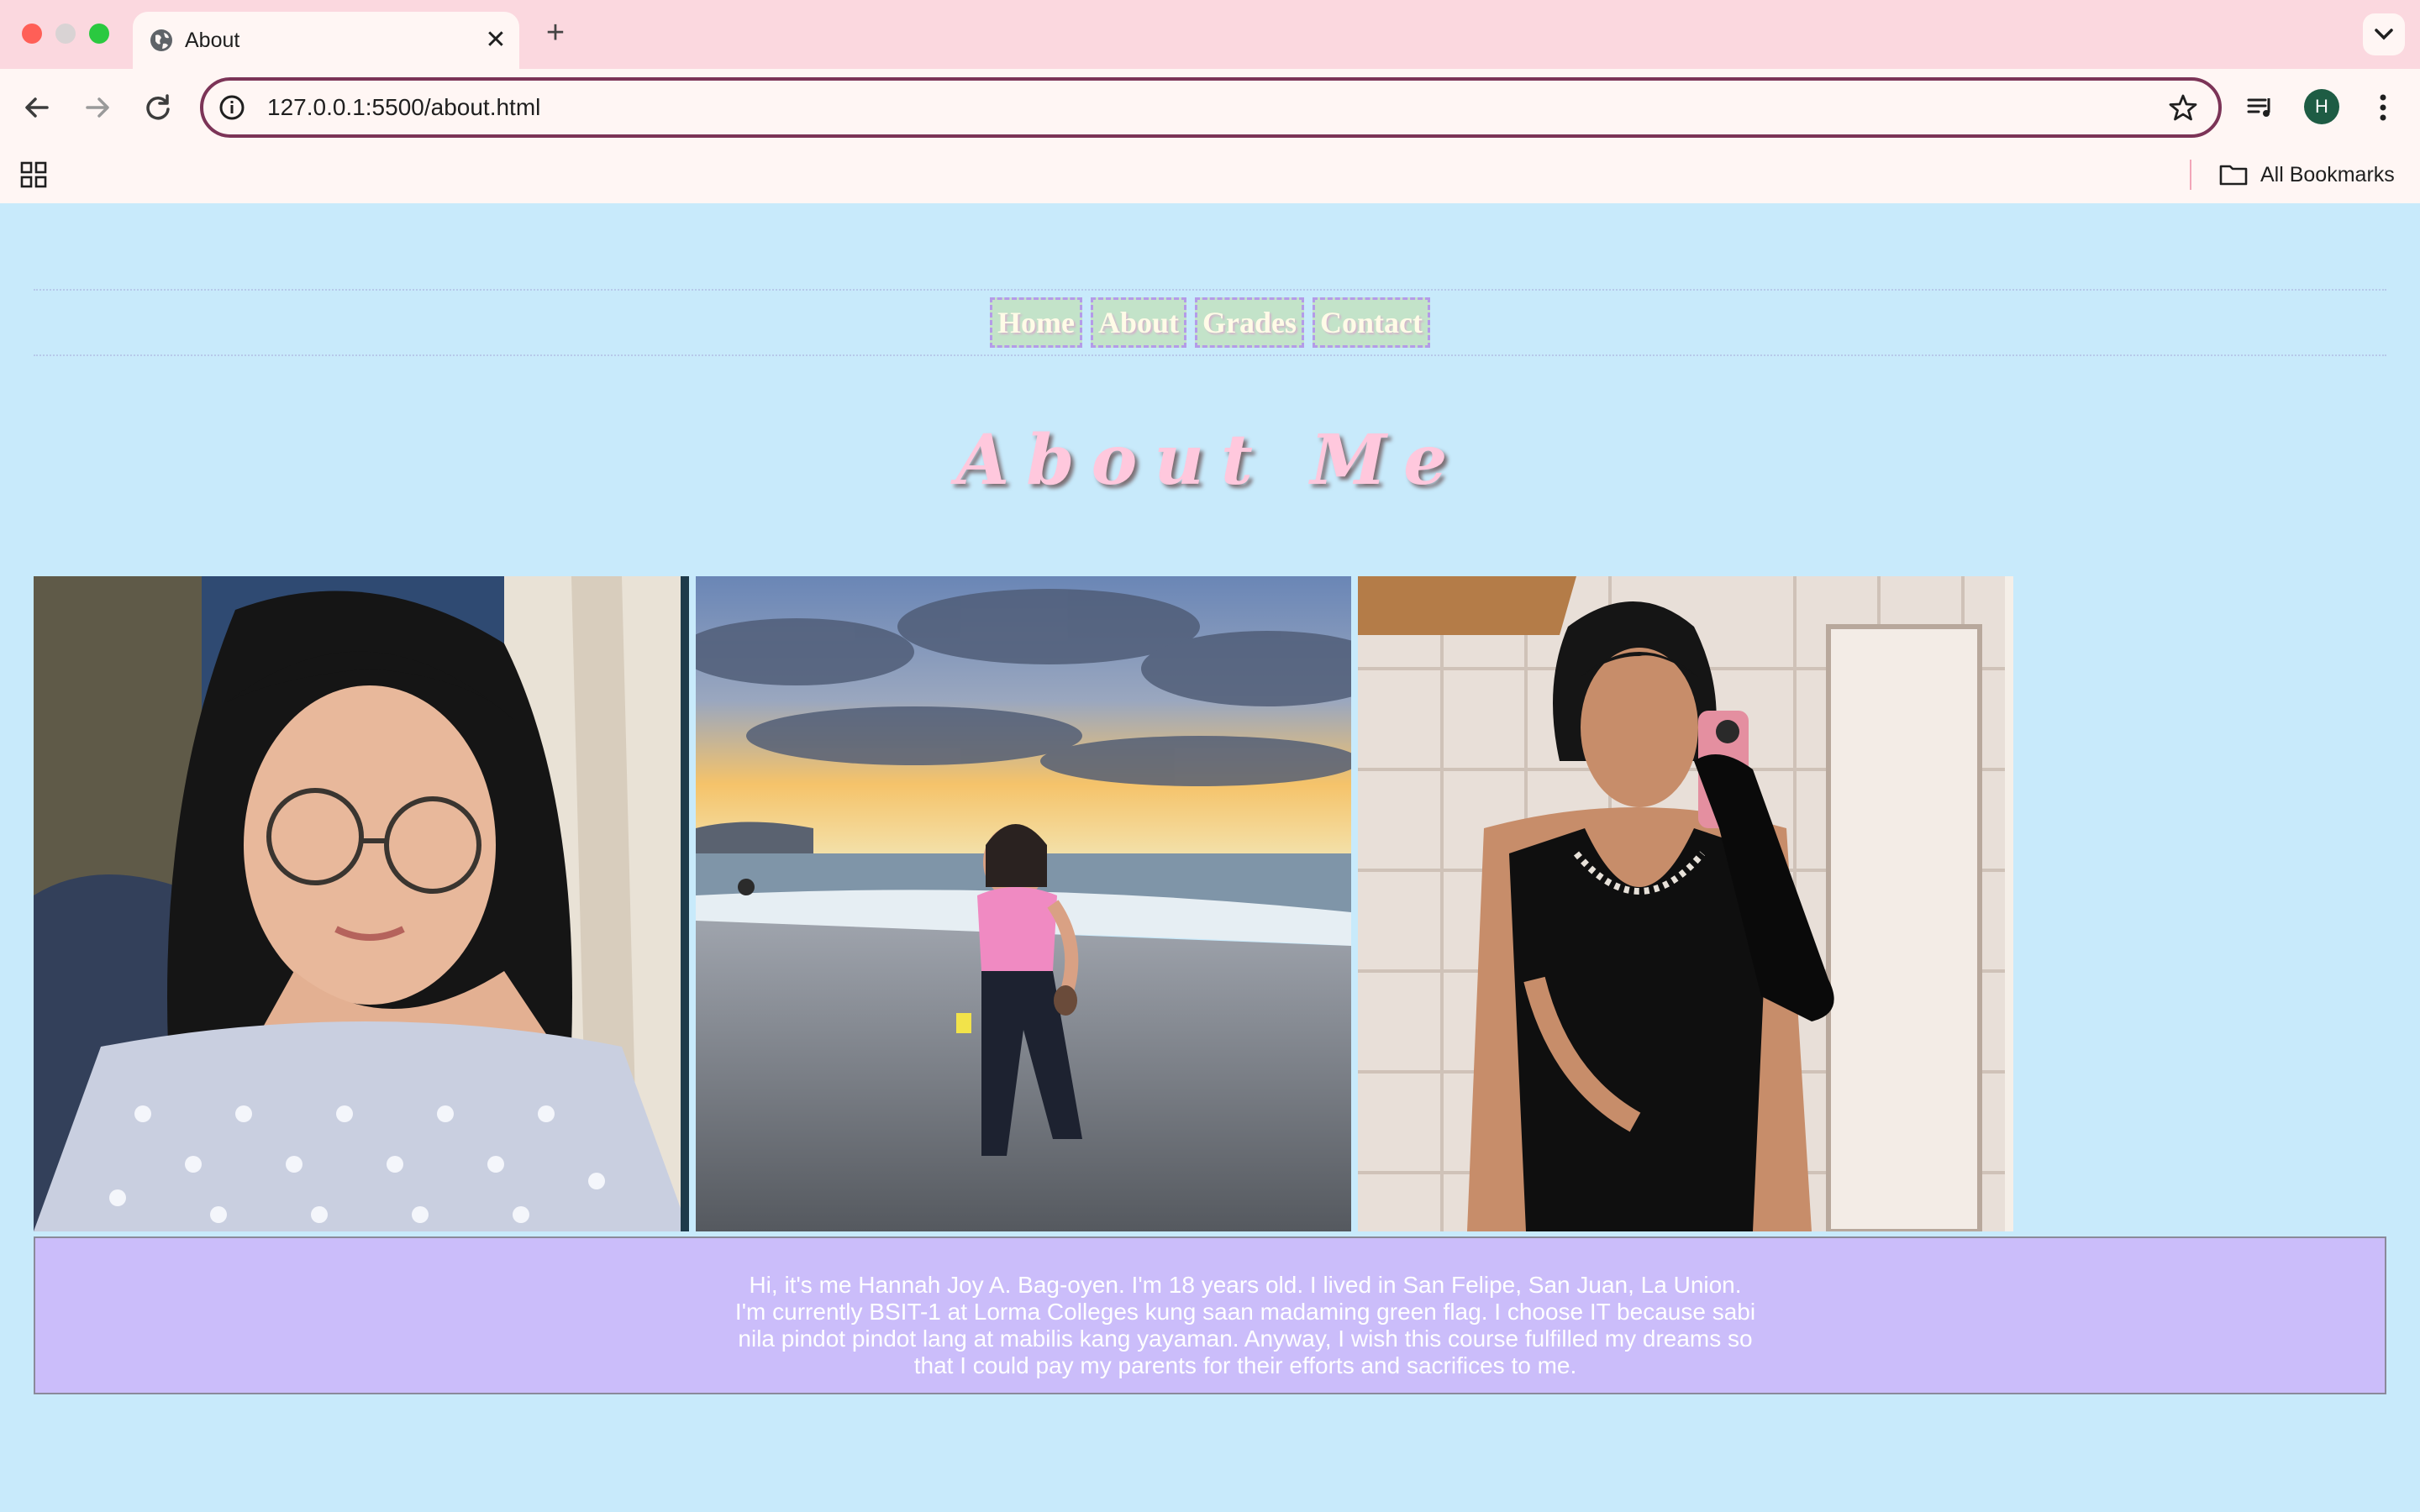 The height and width of the screenshot is (1512, 2420). Describe the element at coordinates (1210, 460) in the screenshot. I see `page-heading: About Me` at that location.